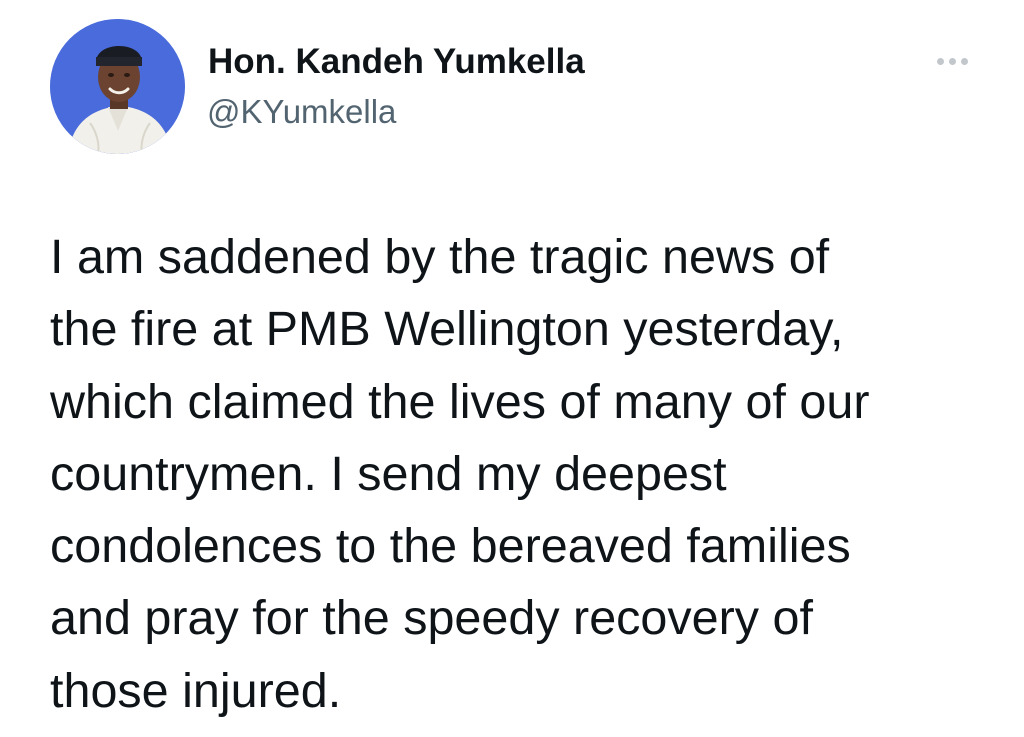 Image resolution: width=1024 pixels, height=737 pixels. I want to click on tweet-text-line: condolences to the bereaved families, so click(450, 546).